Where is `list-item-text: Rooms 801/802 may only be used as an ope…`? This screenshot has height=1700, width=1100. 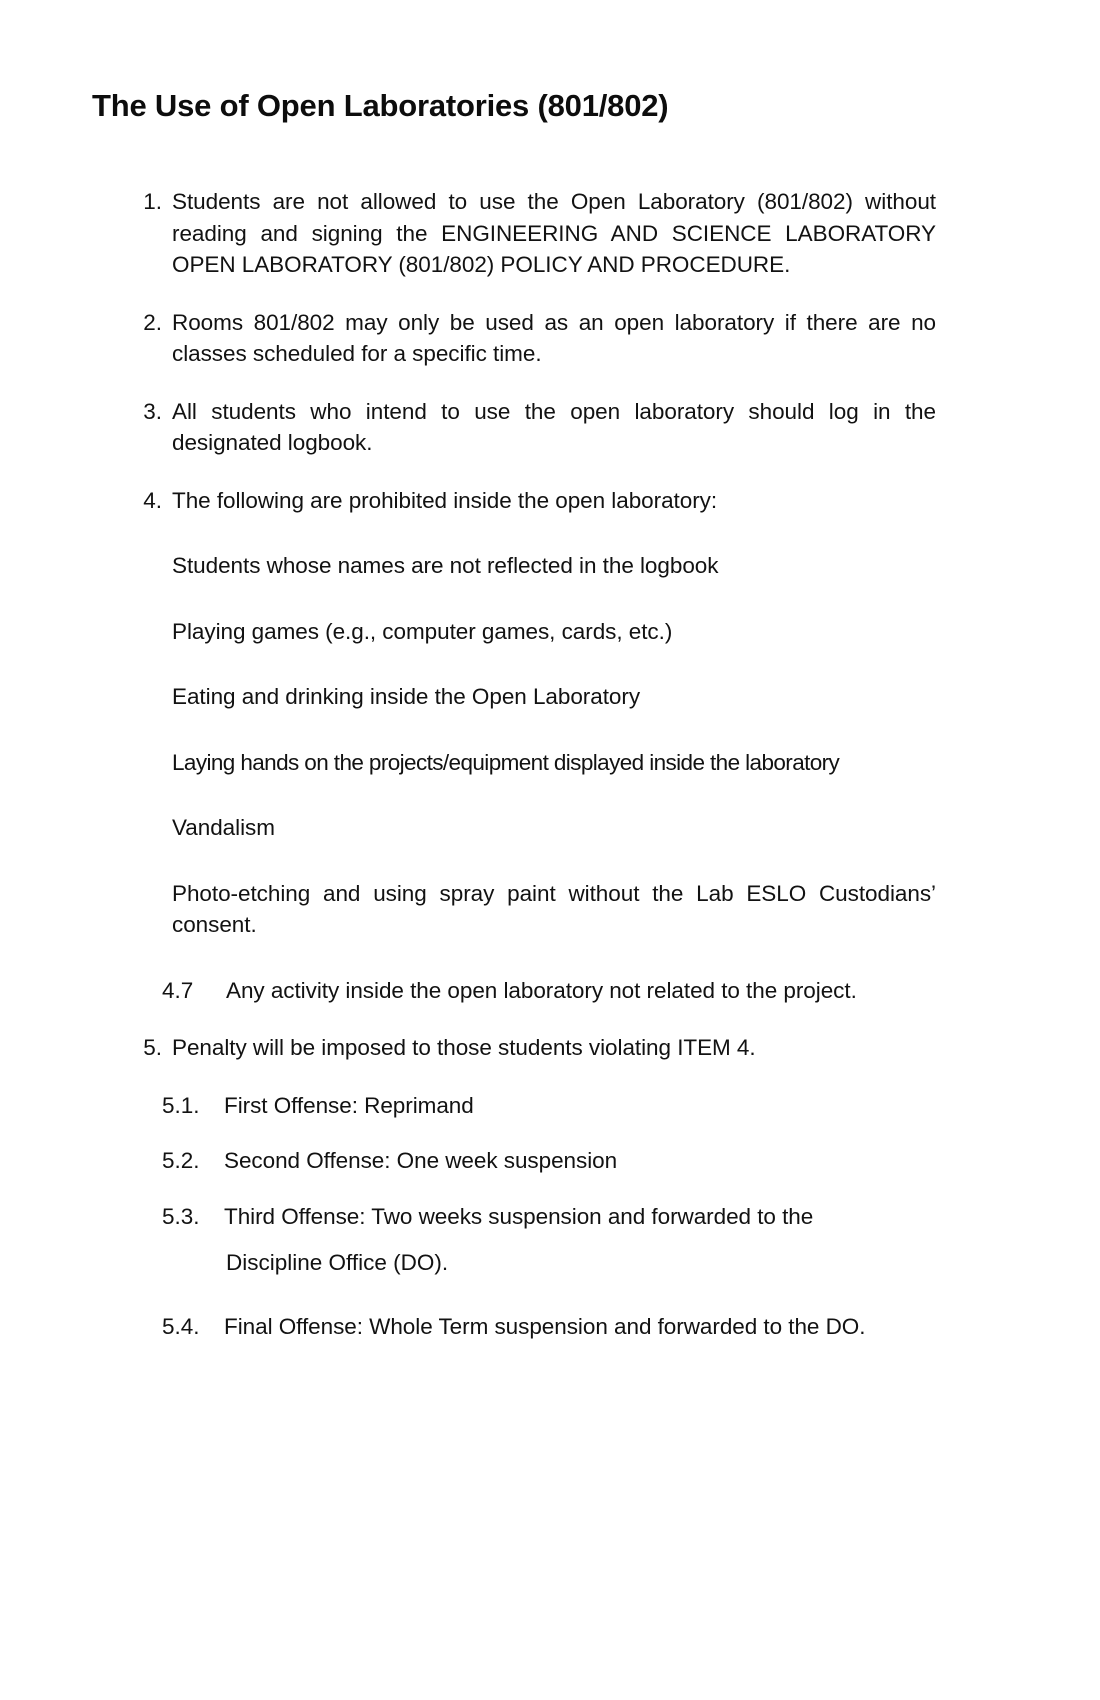 list-item-text: Rooms 801/802 may only be used as an ope… is located at coordinates (554, 338).